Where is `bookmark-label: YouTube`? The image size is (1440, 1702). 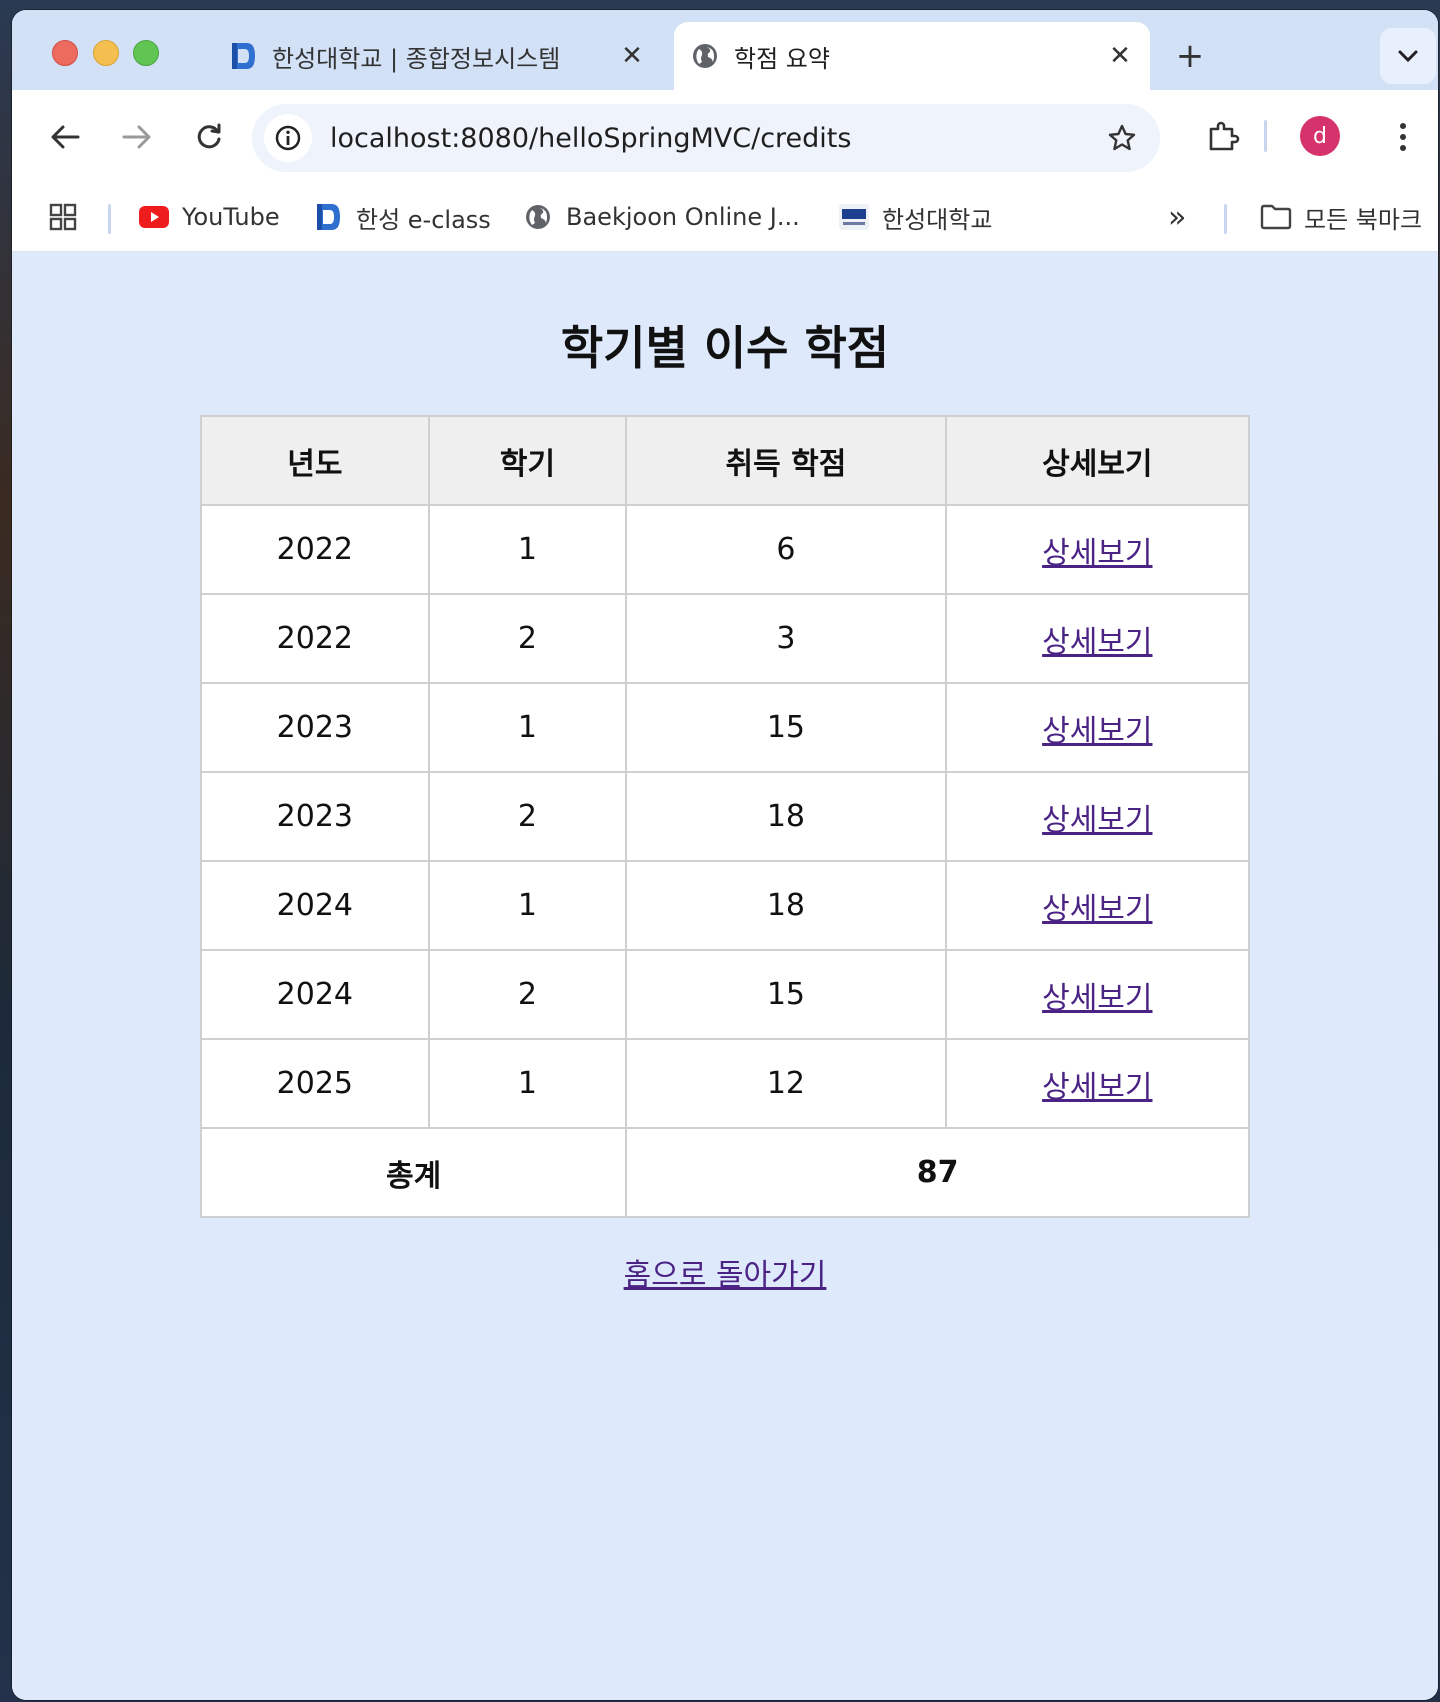 bookmark-label: YouTube is located at coordinates (231, 217).